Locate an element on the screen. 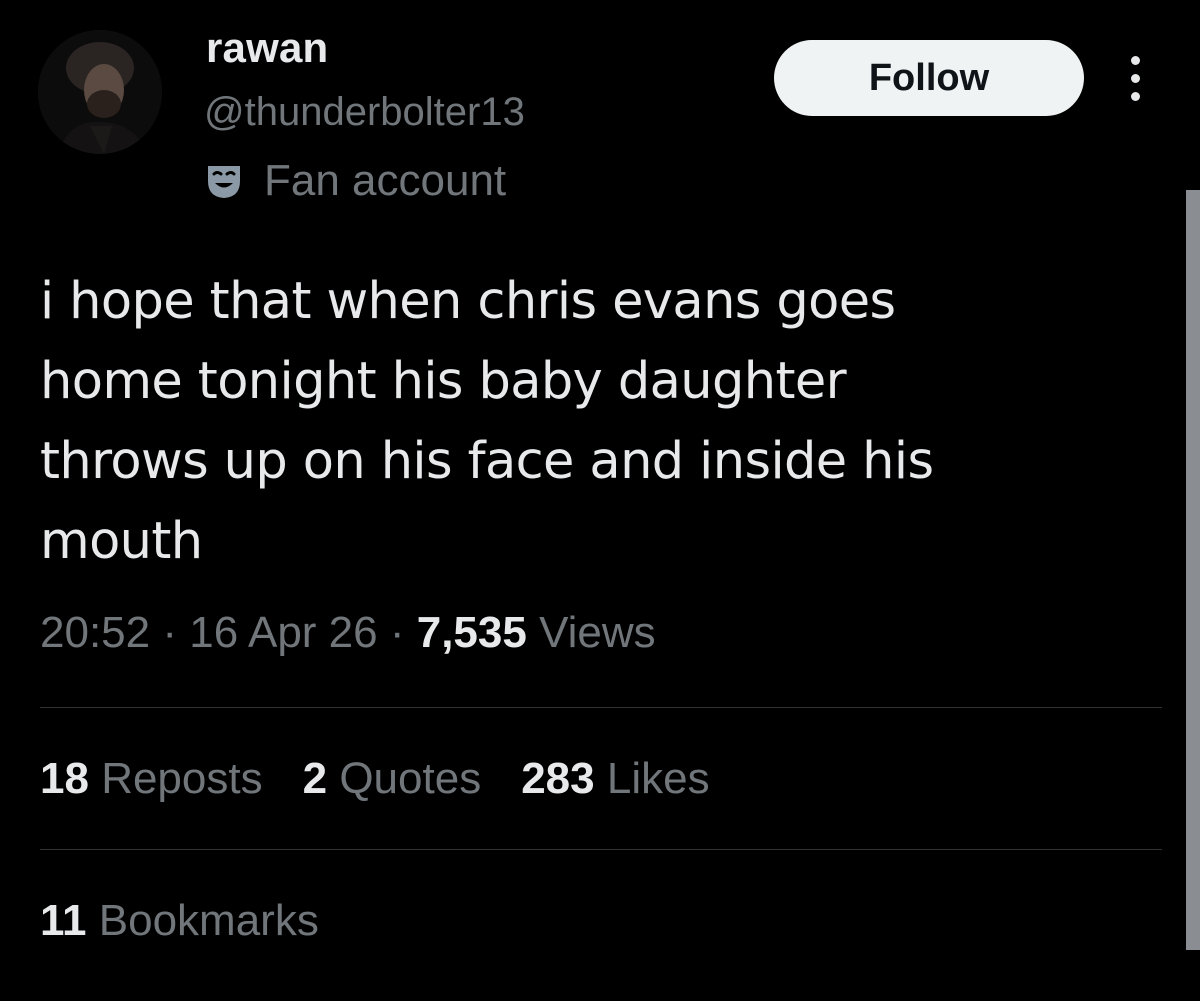  likes-count: 283 is located at coordinates (558, 778).